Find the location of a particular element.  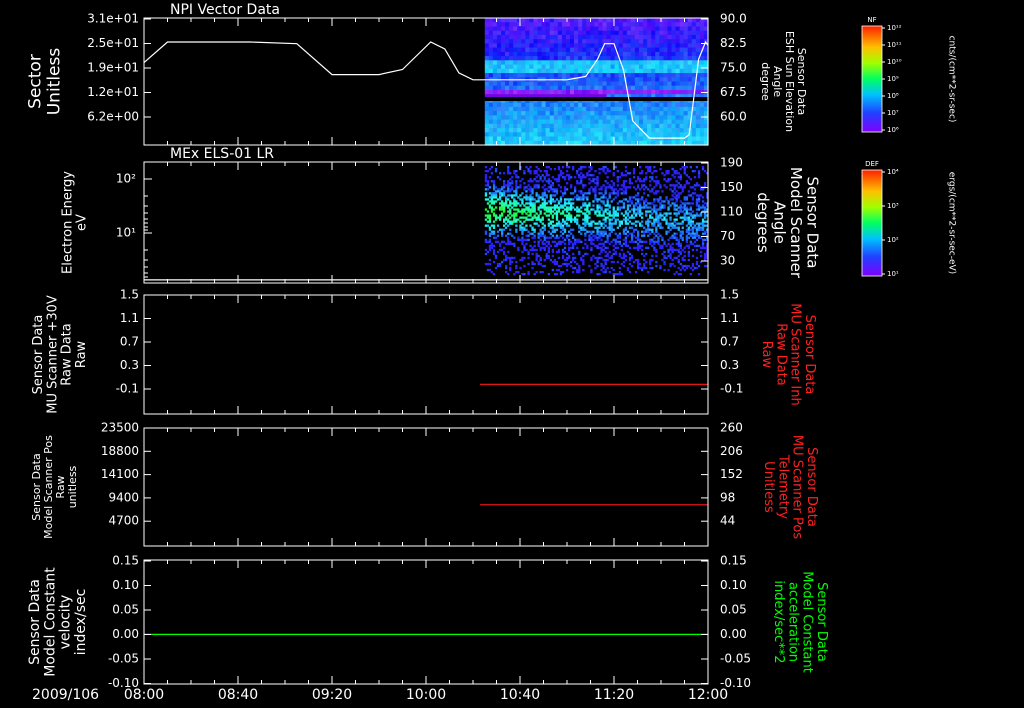

y-tick-label-right: 0.00 is located at coordinates (733, 634).